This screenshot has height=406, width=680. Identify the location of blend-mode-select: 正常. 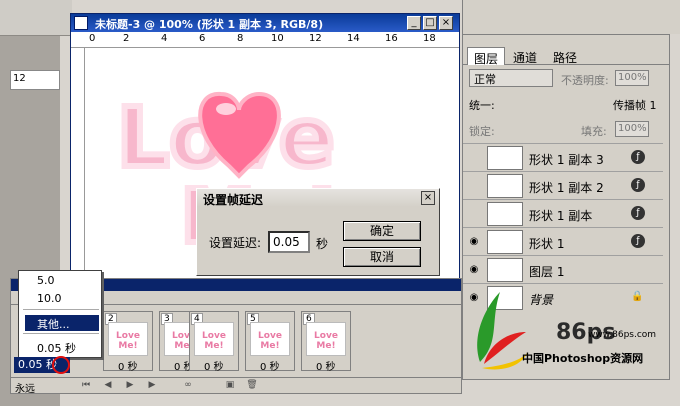
(511, 78).